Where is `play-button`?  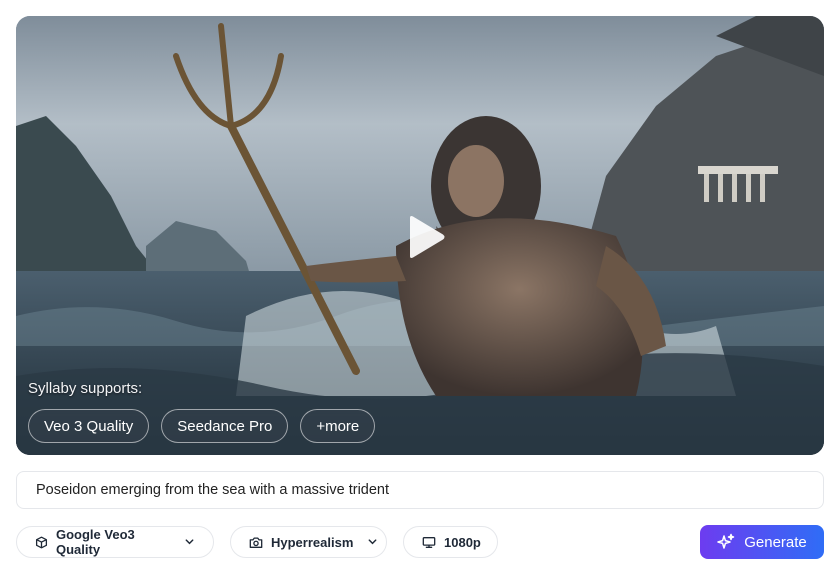
play-button is located at coordinates (426, 237).